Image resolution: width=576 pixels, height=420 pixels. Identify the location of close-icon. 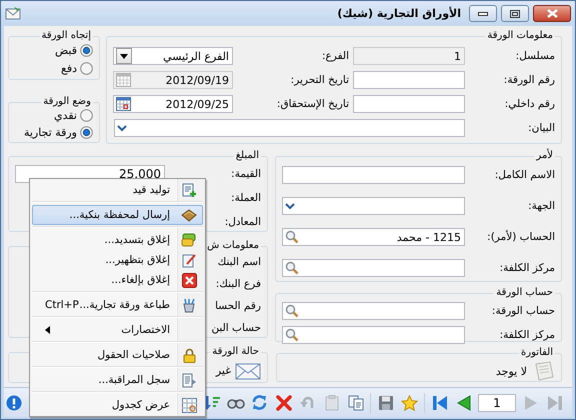
(552, 13).